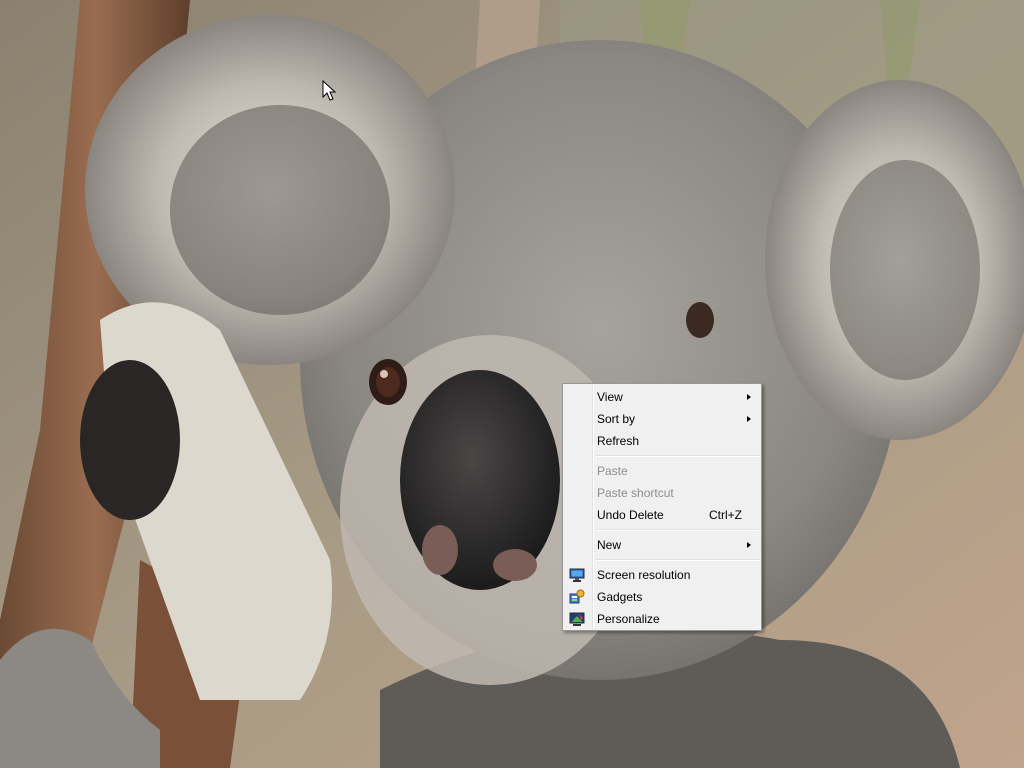 This screenshot has width=1024, height=768. Describe the element at coordinates (662, 397) in the screenshot. I see `menu-item-view: View` at that location.